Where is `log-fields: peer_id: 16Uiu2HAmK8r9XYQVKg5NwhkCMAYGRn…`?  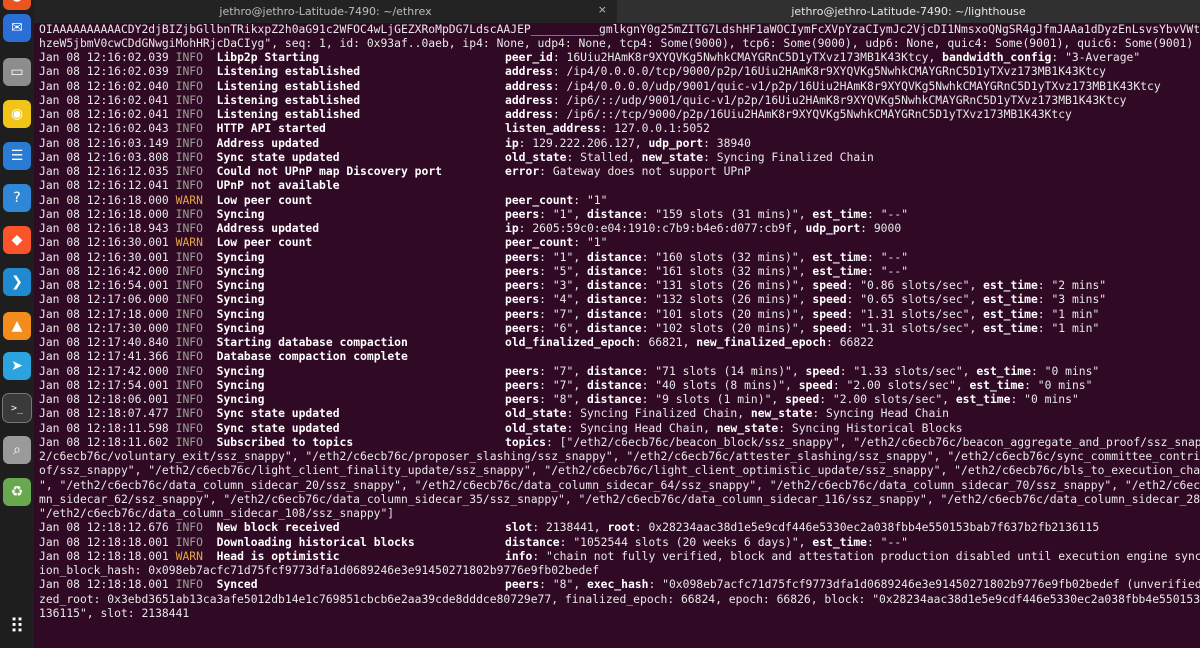
log-fields: peer_id: 16Uiu2HAmK8r9XYQVKg5NwhkCMAYGRn… is located at coordinates (823, 57).